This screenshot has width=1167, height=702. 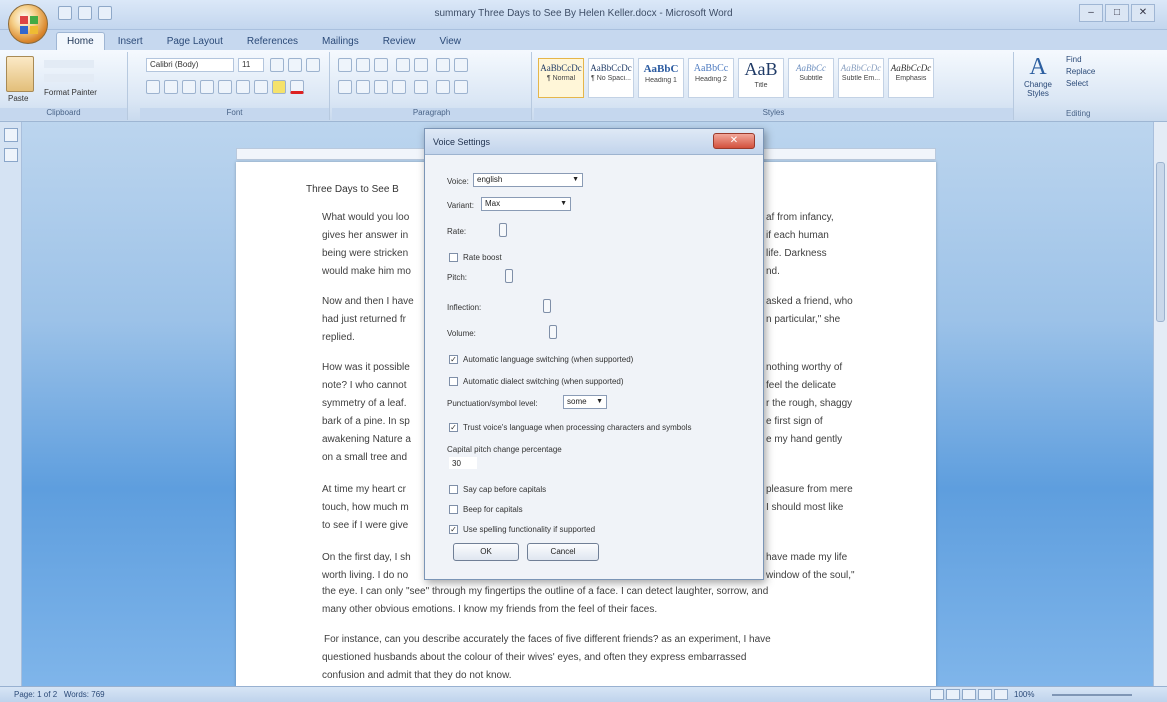 I want to click on font-size-select: 11, so click(x=251, y=65).